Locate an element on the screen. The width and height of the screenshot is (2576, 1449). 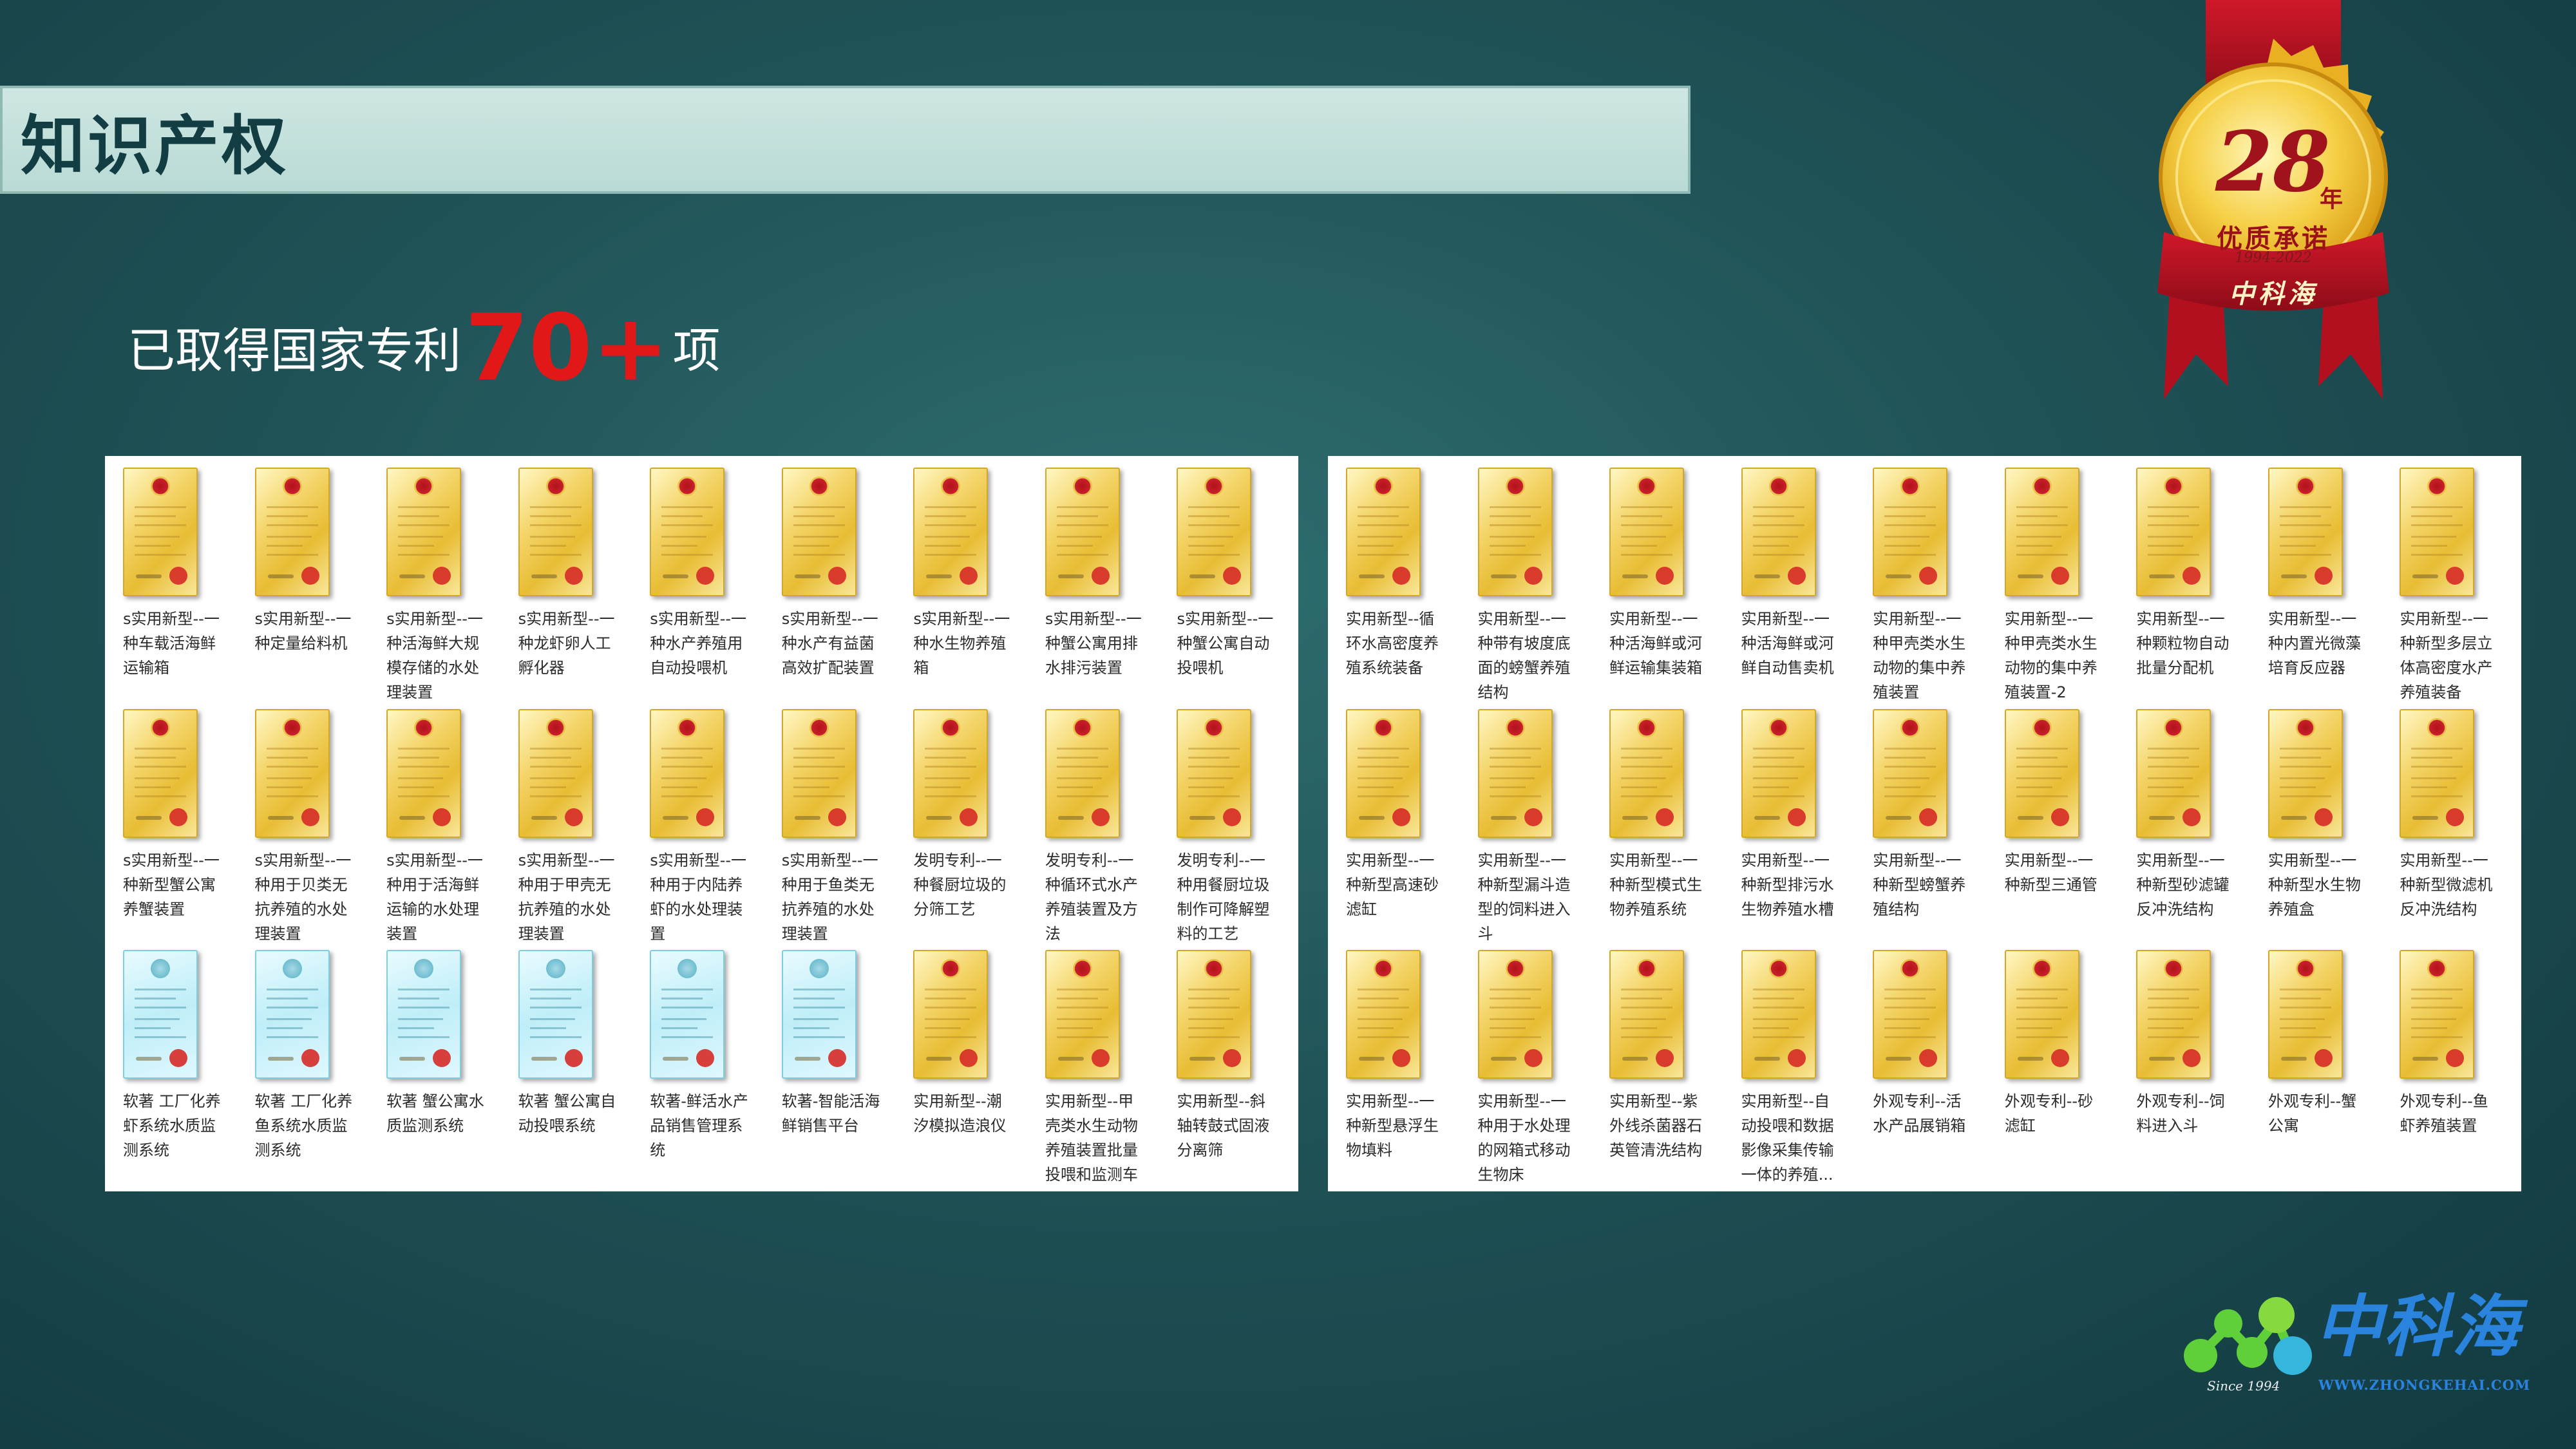
patent-item: 发明专利--一种餐厨垃圾的分筛工艺 is located at coordinates (965, 824).